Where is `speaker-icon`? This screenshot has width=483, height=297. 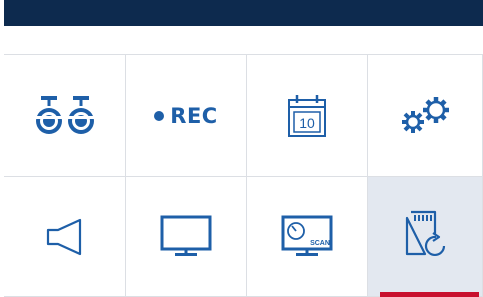 speaker-icon is located at coordinates (63, 236).